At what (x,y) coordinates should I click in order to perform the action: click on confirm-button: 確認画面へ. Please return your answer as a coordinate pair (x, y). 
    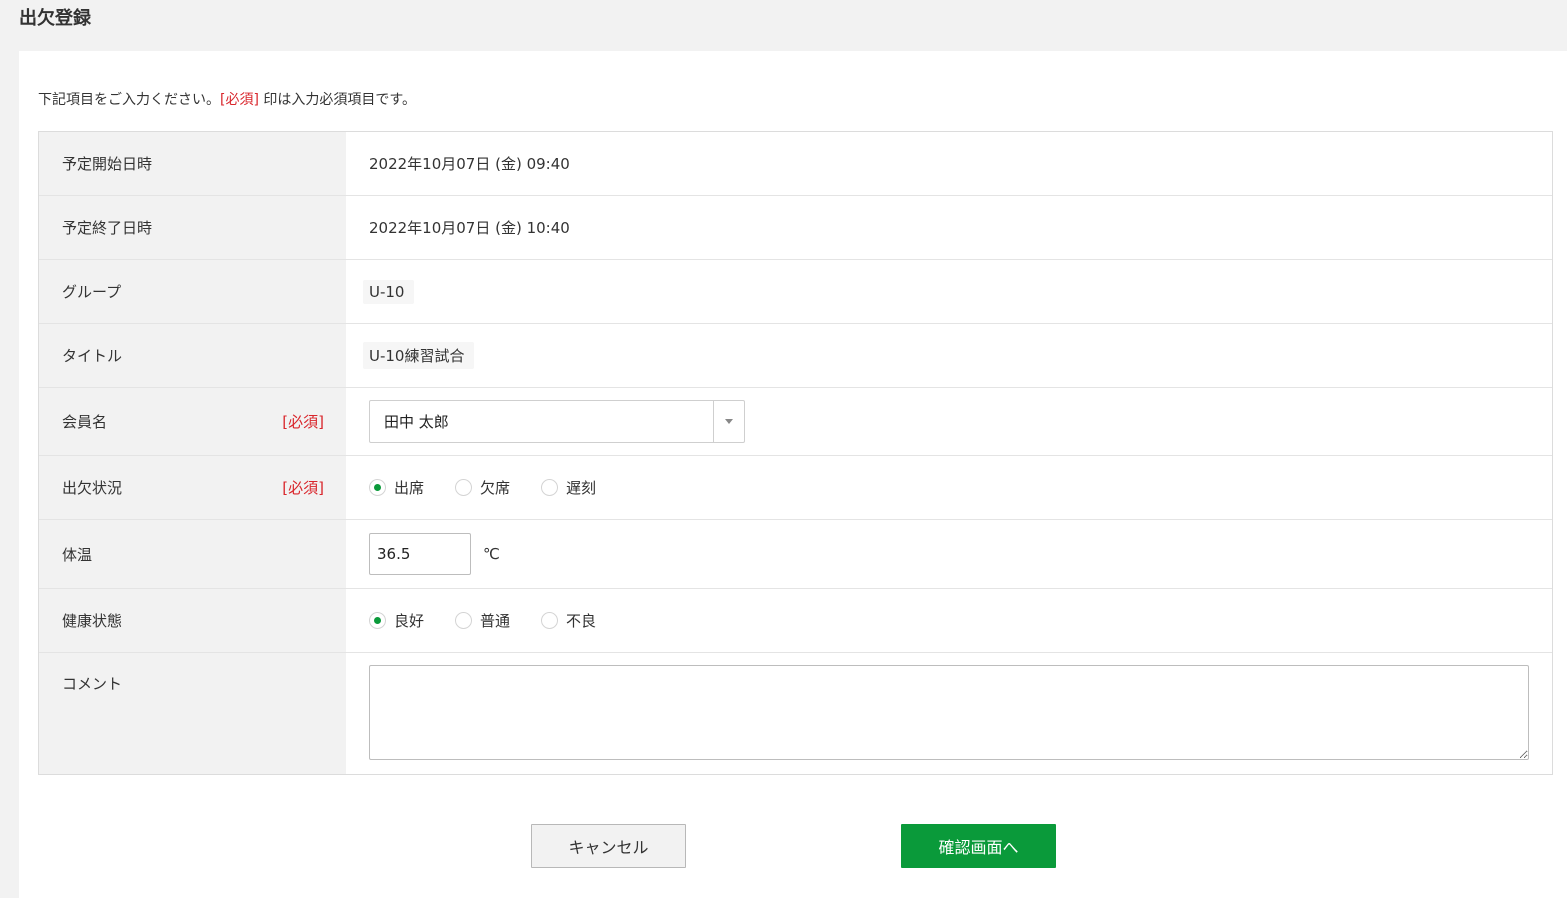
    Looking at the image, I should click on (978, 846).